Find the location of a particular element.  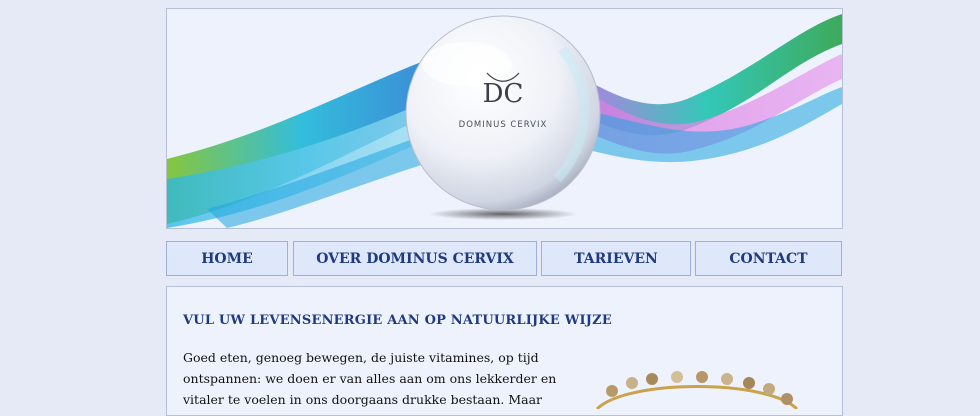

nav-tarieven: TARIEVEN is located at coordinates (616, 258).